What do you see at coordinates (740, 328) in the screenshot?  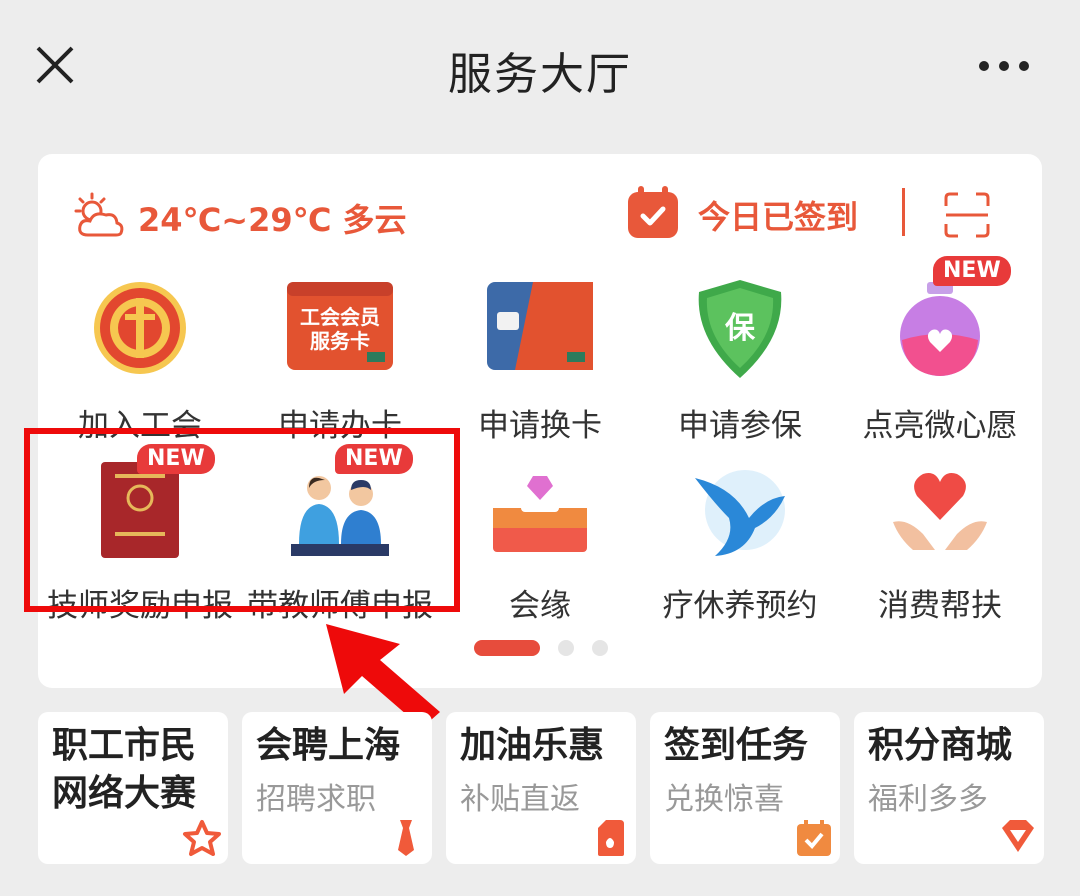 I see `shield-text: 保` at bounding box center [740, 328].